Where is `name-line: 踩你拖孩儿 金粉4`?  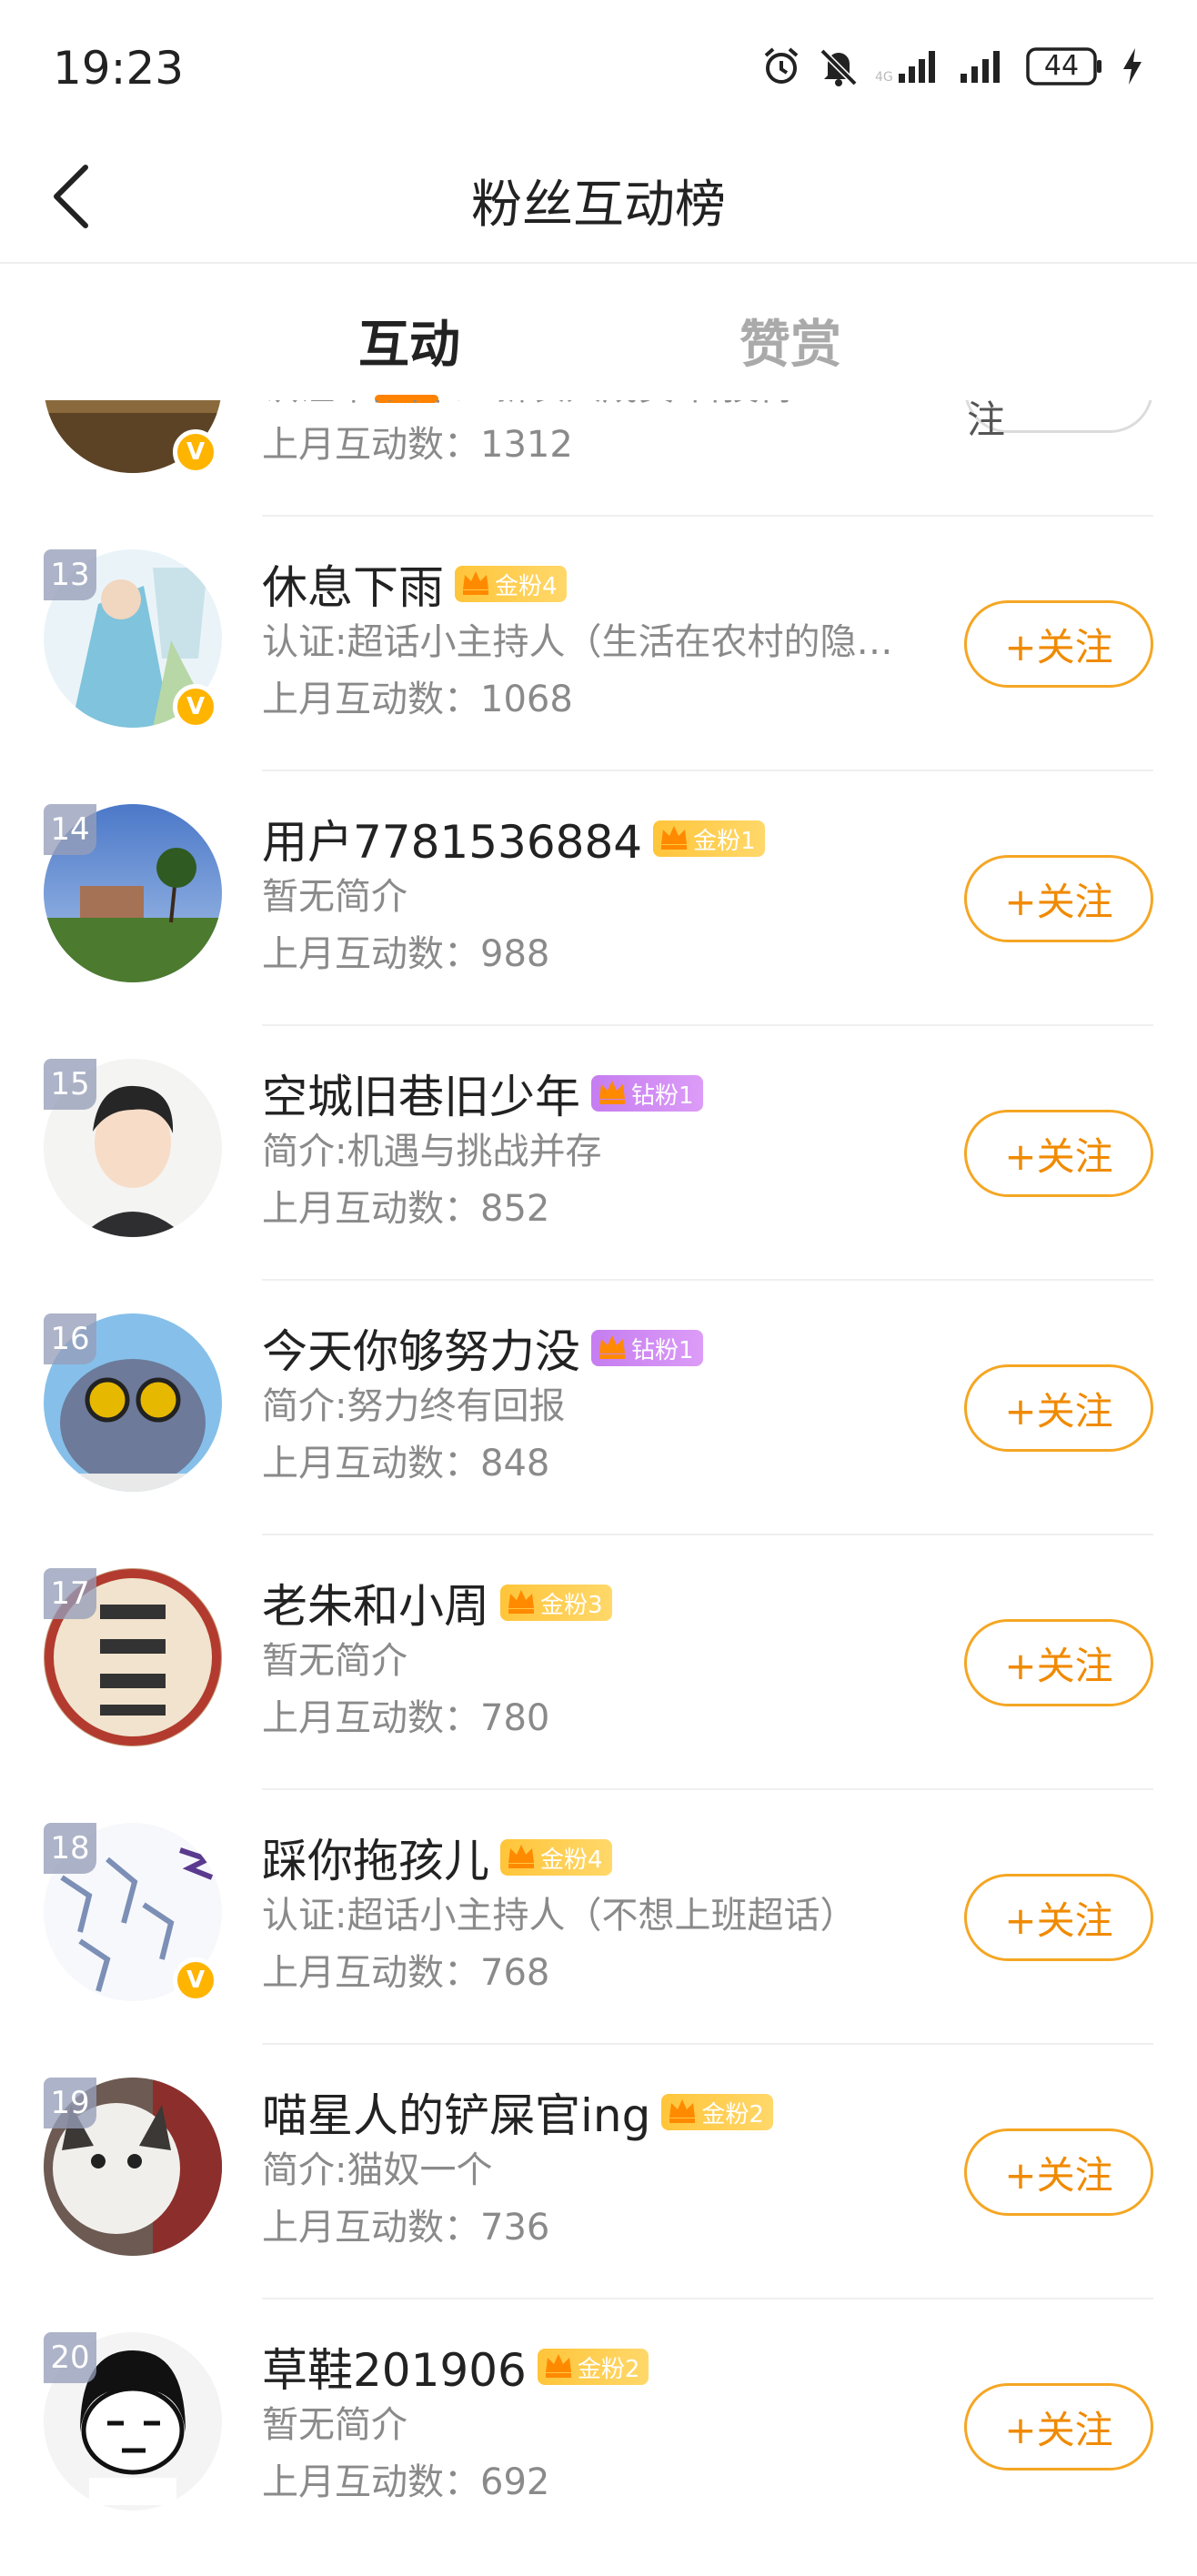 name-line: 踩你拖孩儿 金粉4 is located at coordinates (437, 1857).